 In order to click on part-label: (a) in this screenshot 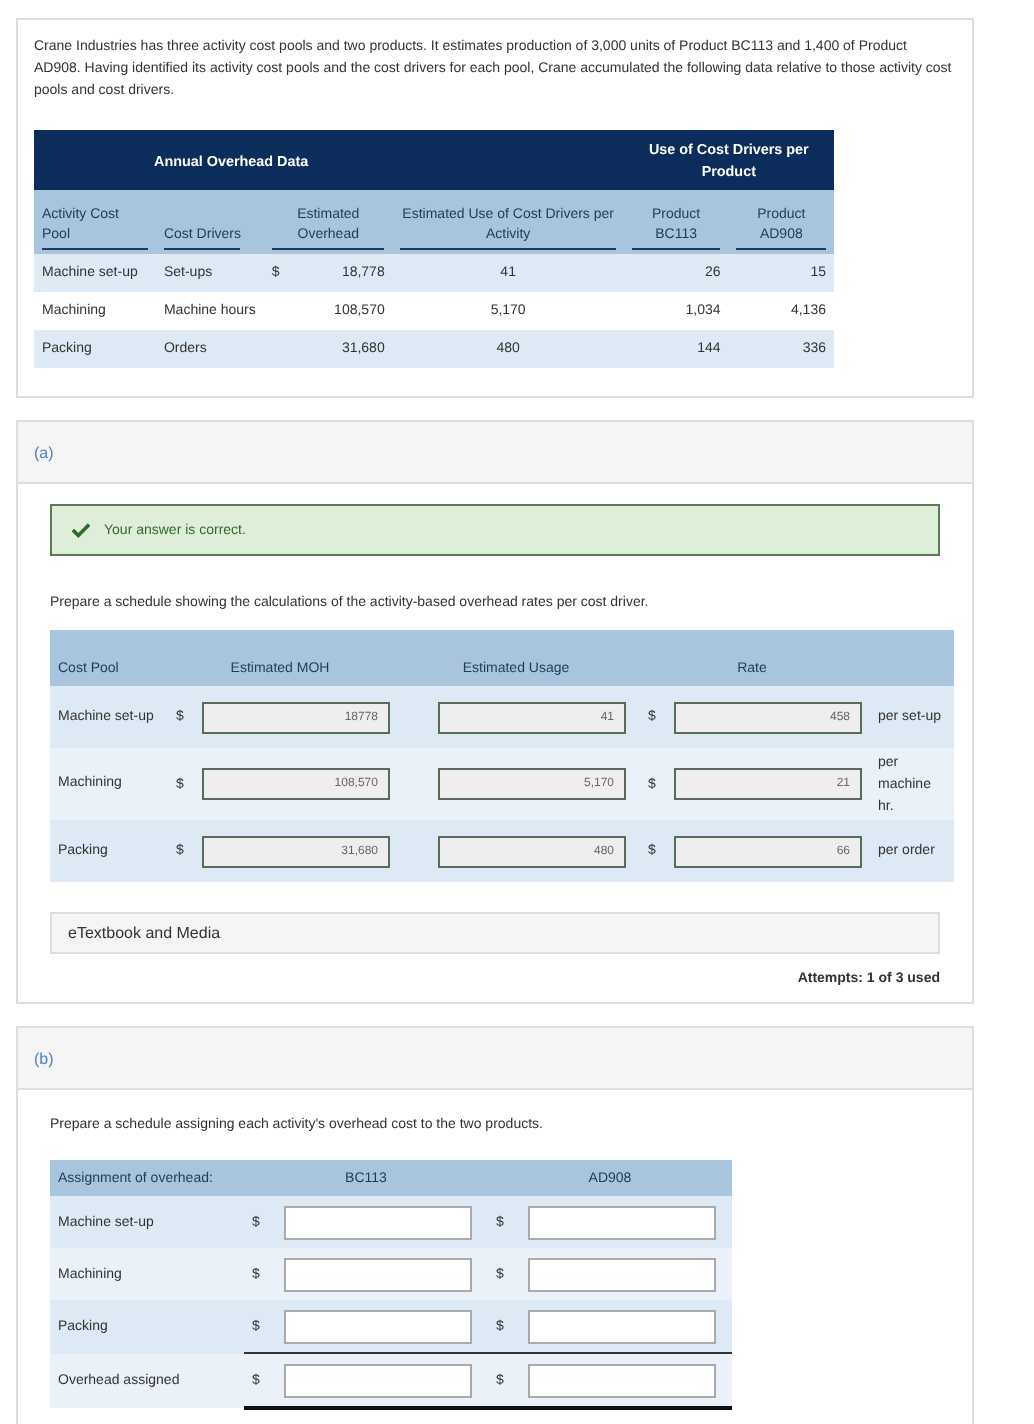, I will do `click(44, 452)`.